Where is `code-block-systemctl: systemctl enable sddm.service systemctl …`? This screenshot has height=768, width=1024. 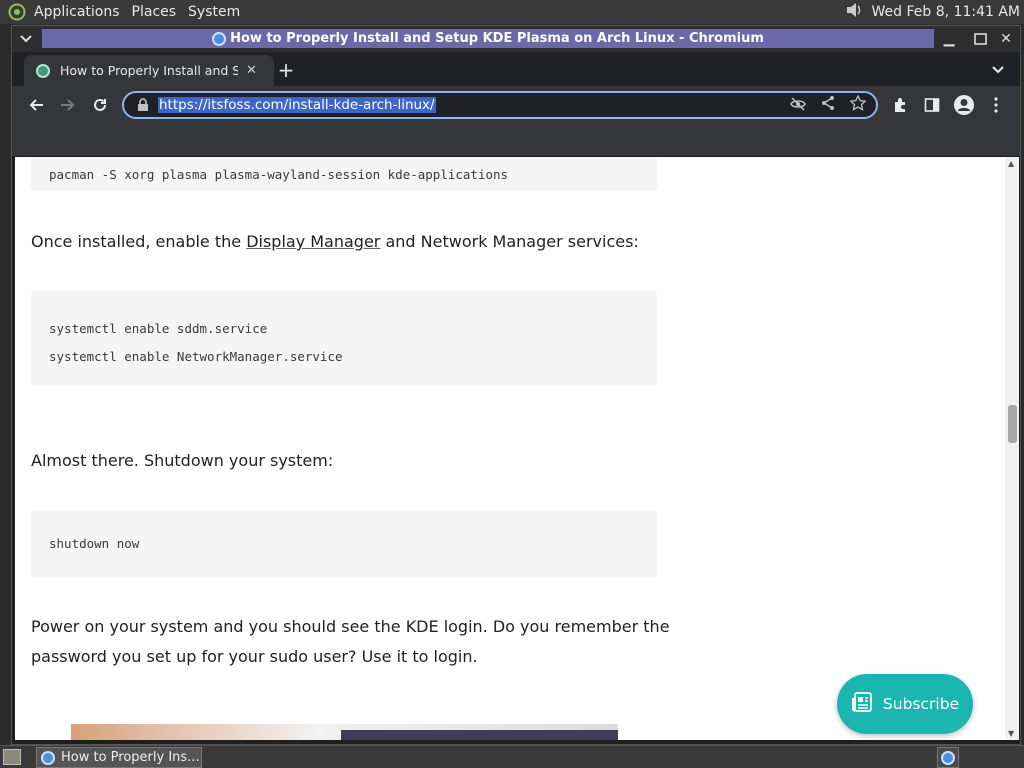
code-block-systemctl: systemctl enable sddm.service systemctl … is located at coordinates (344, 338).